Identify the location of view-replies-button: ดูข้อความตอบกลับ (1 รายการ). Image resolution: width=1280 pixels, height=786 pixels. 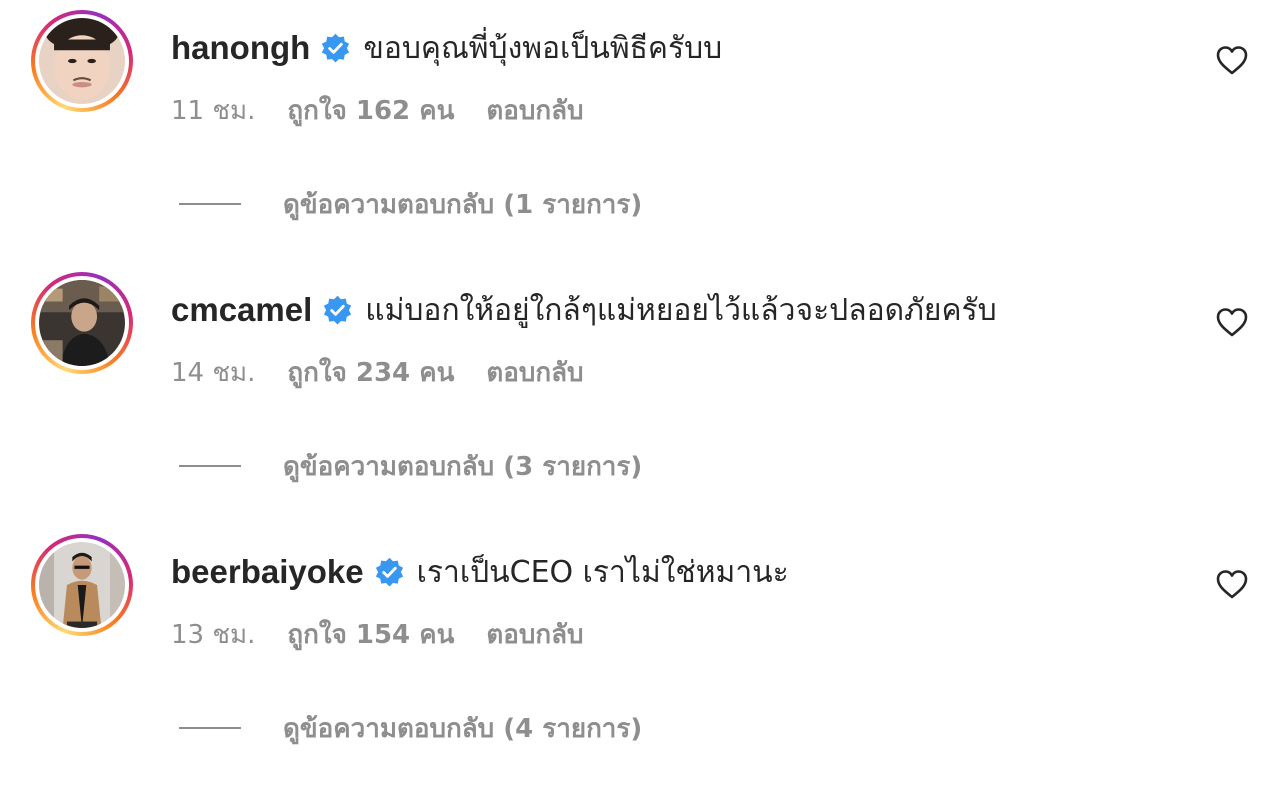
(410, 204).